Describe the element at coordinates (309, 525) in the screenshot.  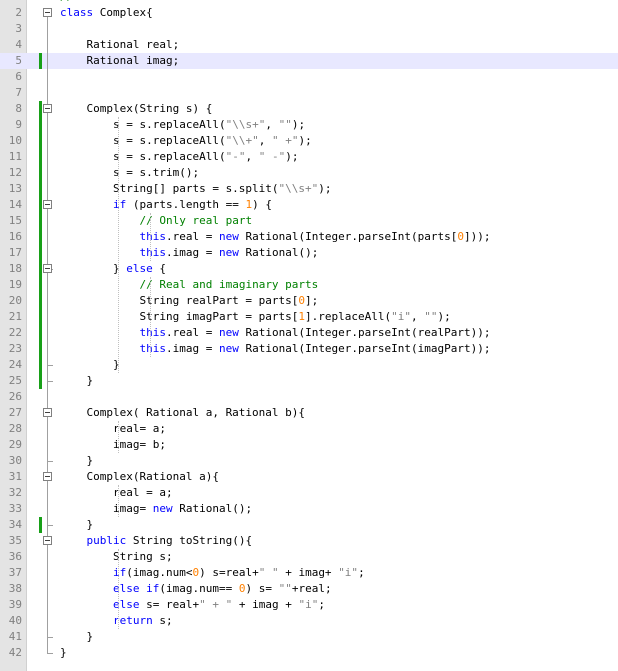
I see `code-line: 34 }` at that location.